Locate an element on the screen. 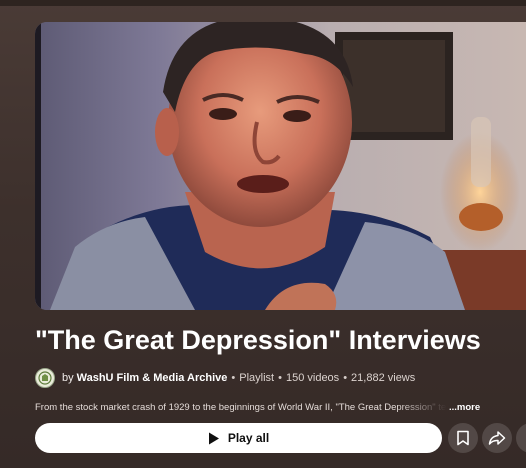 The height and width of the screenshot is (468, 526). share-icon is located at coordinates (497, 438).